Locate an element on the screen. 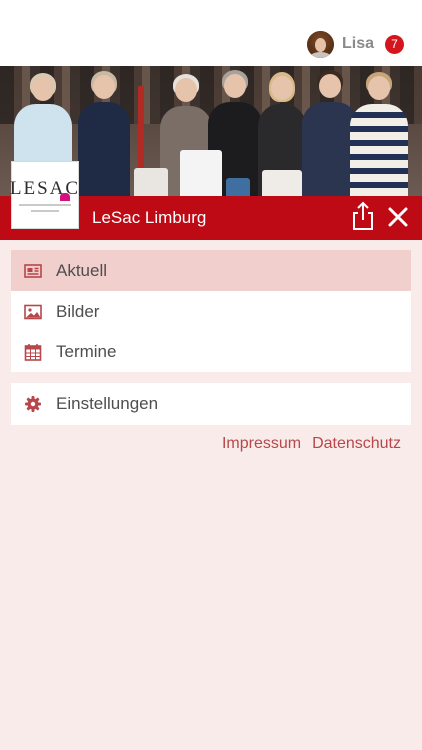 The height and width of the screenshot is (750, 422). menu-item-bilder: Bilder is located at coordinates (211, 311).